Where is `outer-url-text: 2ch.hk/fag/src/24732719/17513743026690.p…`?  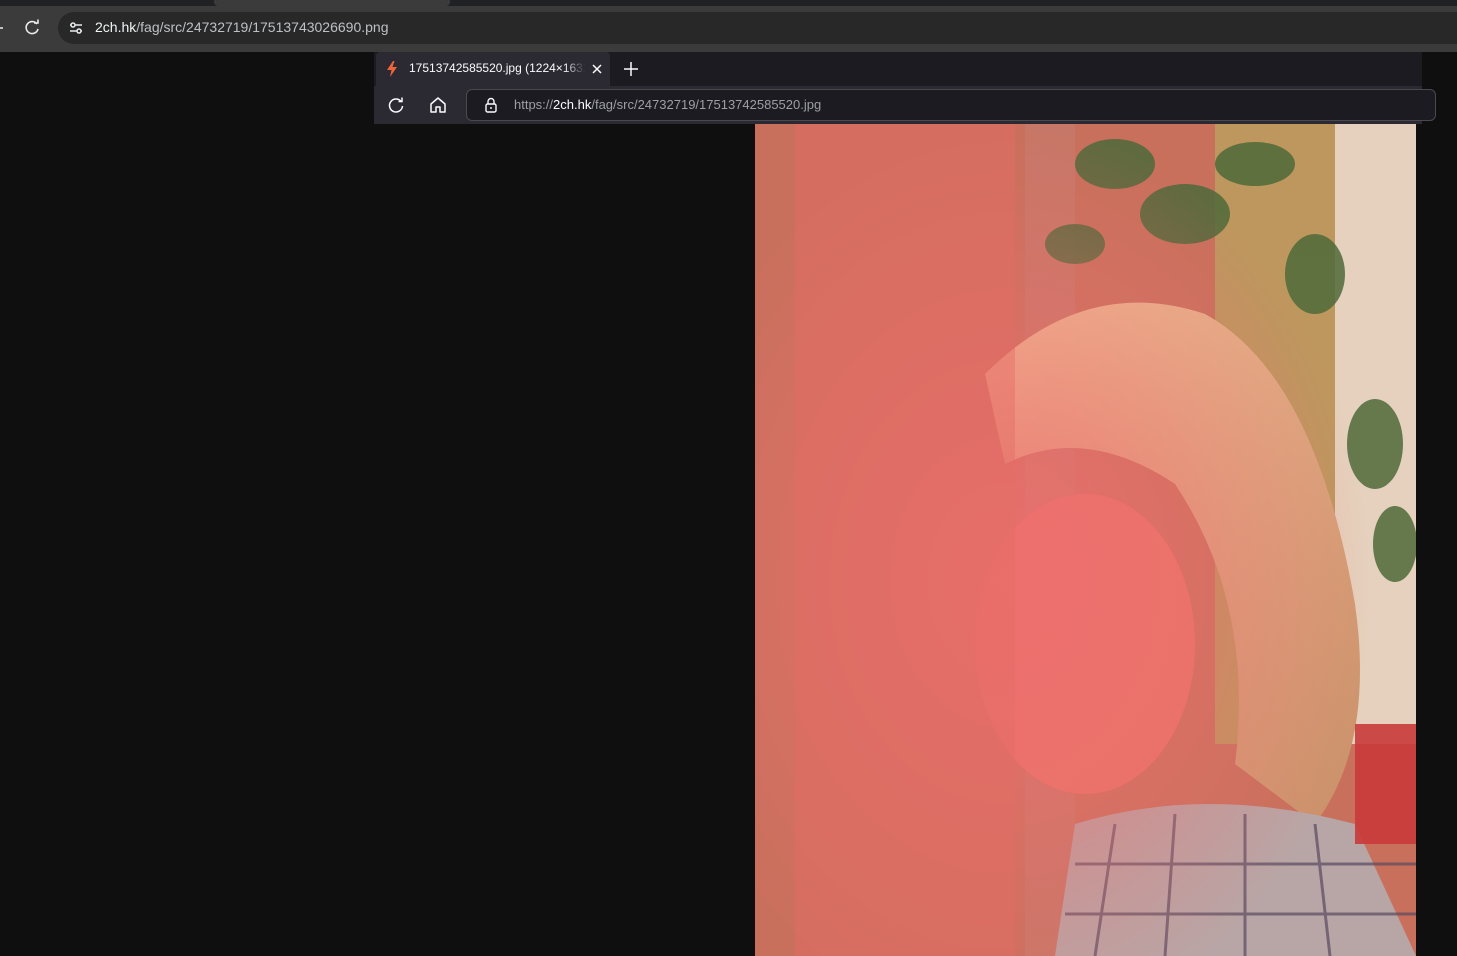
outer-url-text: 2ch.hk/fag/src/24732719/17513743026690.p… is located at coordinates (241, 27).